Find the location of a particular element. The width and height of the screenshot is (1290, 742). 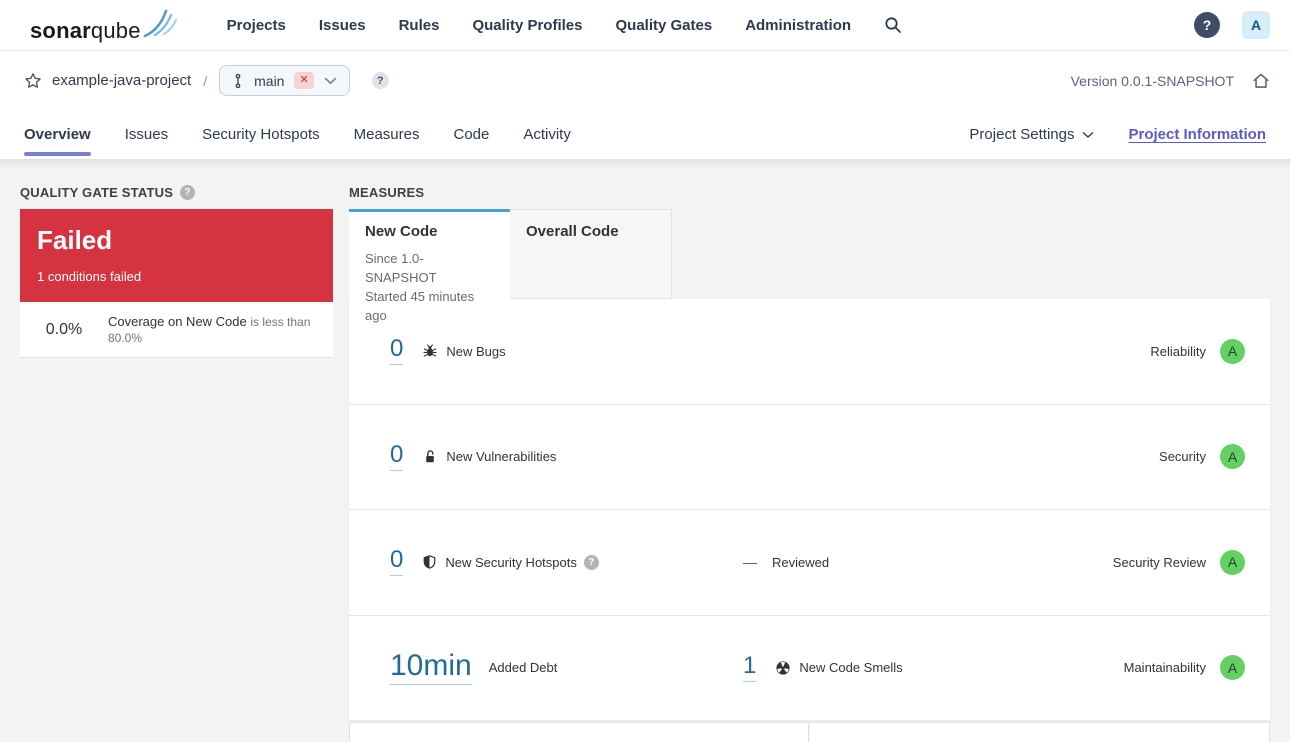

nav-item-projects: Projects is located at coordinates (256, 25).